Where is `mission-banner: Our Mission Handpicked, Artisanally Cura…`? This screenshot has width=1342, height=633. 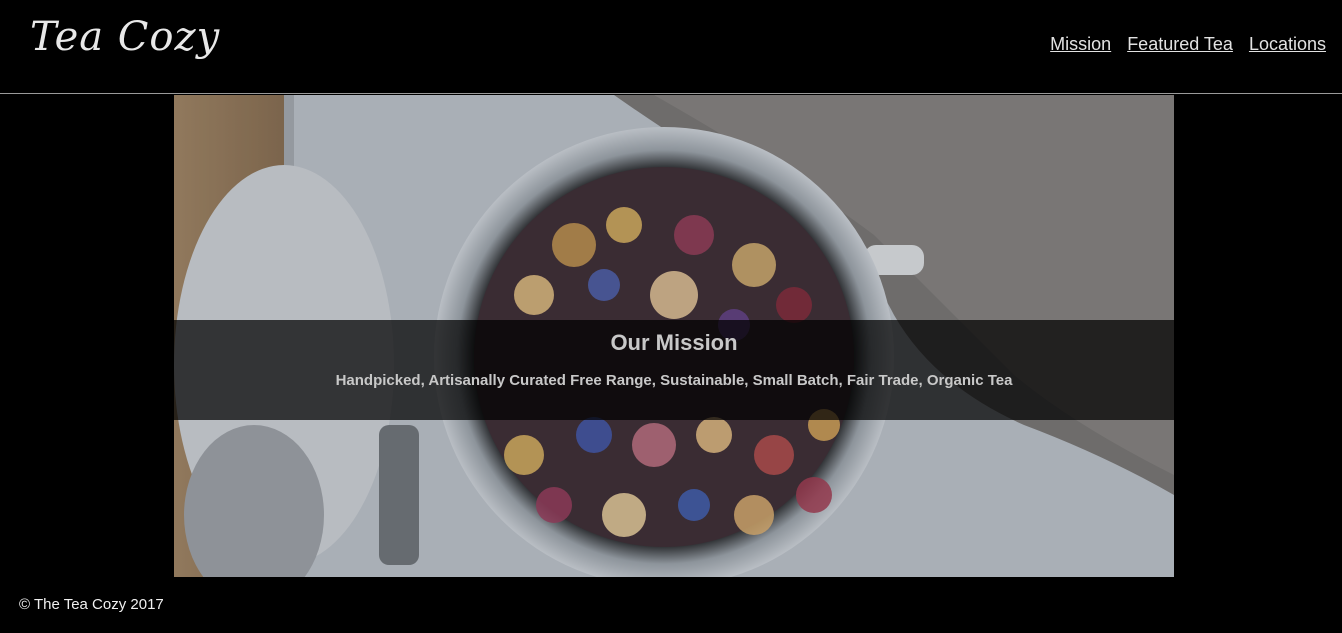 mission-banner: Our Mission Handpicked, Artisanally Cura… is located at coordinates (674, 370).